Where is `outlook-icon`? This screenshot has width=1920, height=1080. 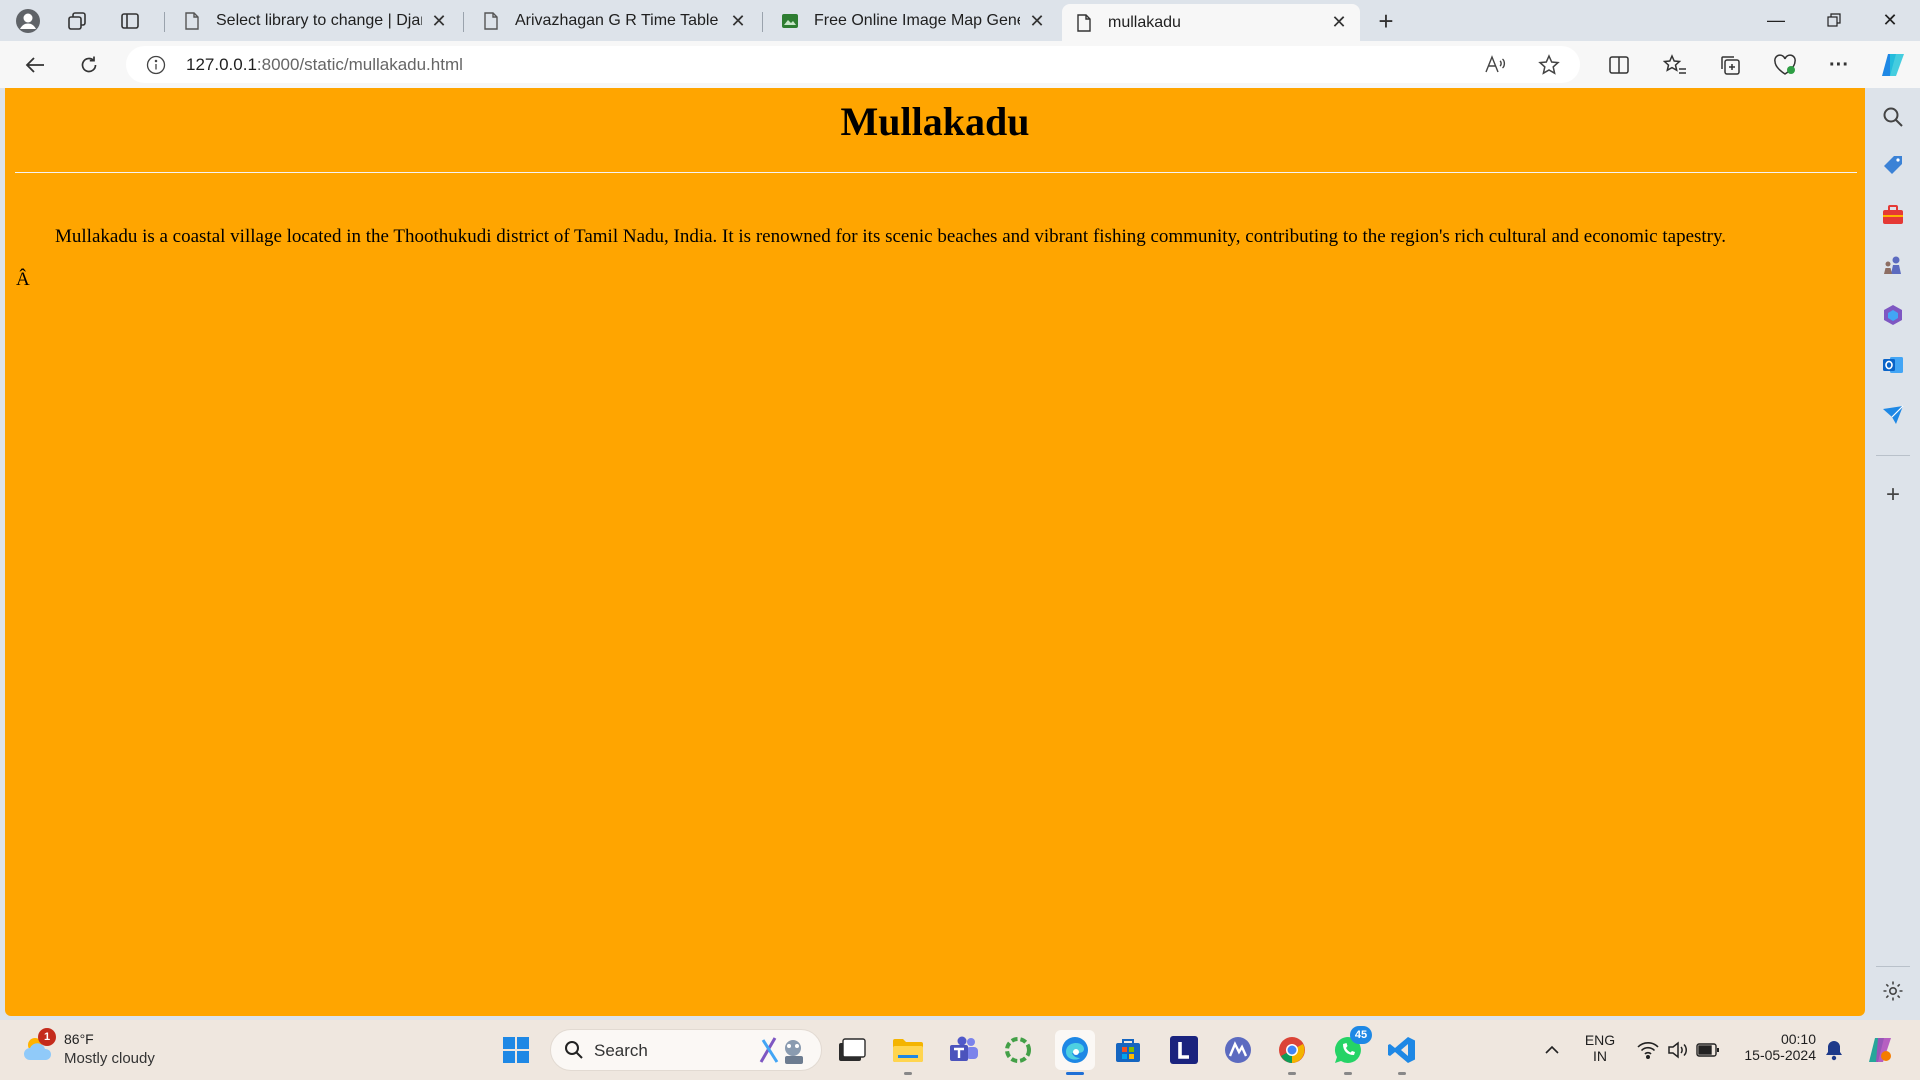
outlook-icon is located at coordinates (1893, 365).